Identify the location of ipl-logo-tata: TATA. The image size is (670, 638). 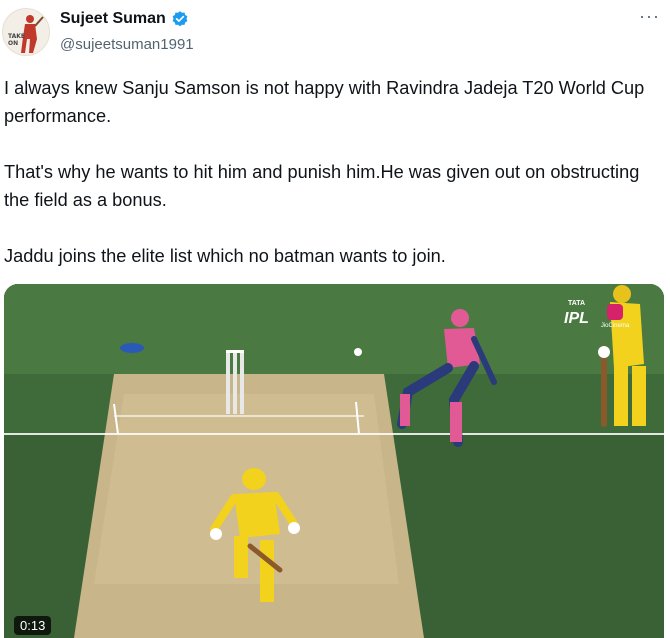
(577, 303).